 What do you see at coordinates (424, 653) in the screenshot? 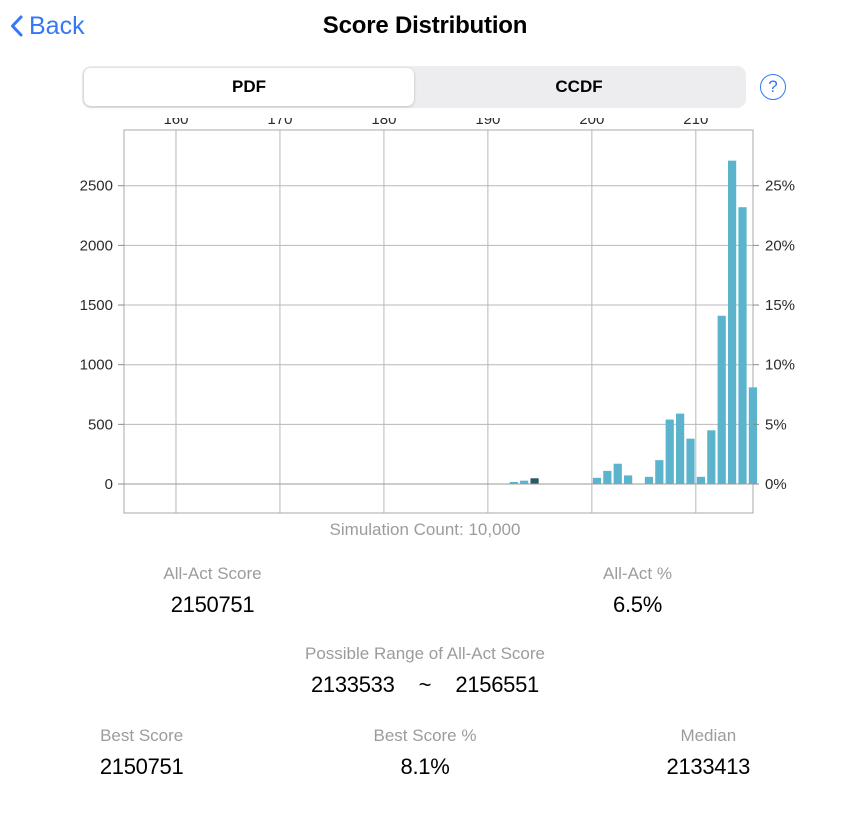
I see `possible-range-label: Possible Range of All-Act Score` at bounding box center [424, 653].